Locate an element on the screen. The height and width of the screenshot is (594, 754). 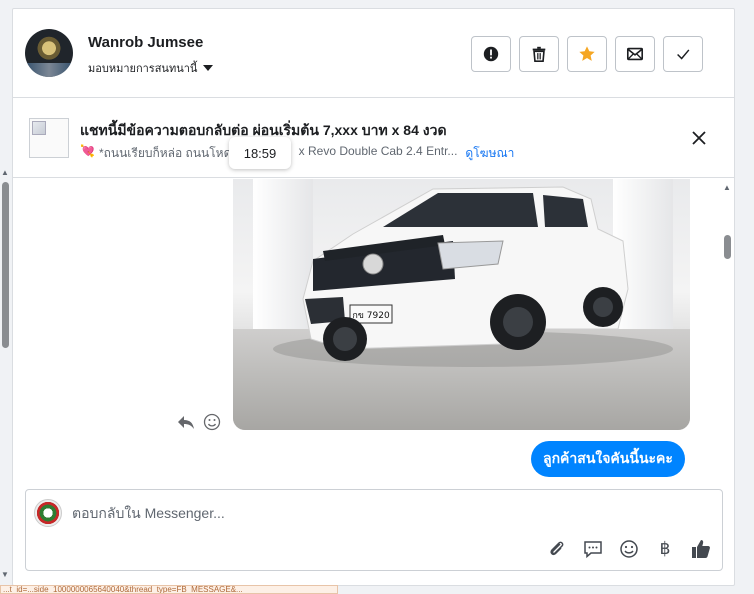
top-strip is located at coordinates (383, 4).